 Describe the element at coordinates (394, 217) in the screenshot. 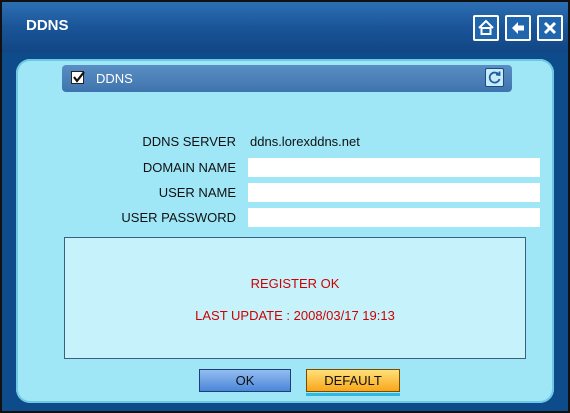

I see `user-password-field` at that location.